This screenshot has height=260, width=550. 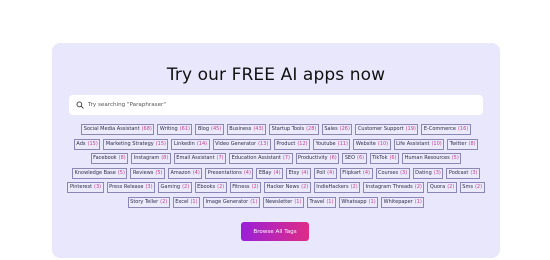 I want to click on tag-blog: Blog (45), so click(x=209, y=129).